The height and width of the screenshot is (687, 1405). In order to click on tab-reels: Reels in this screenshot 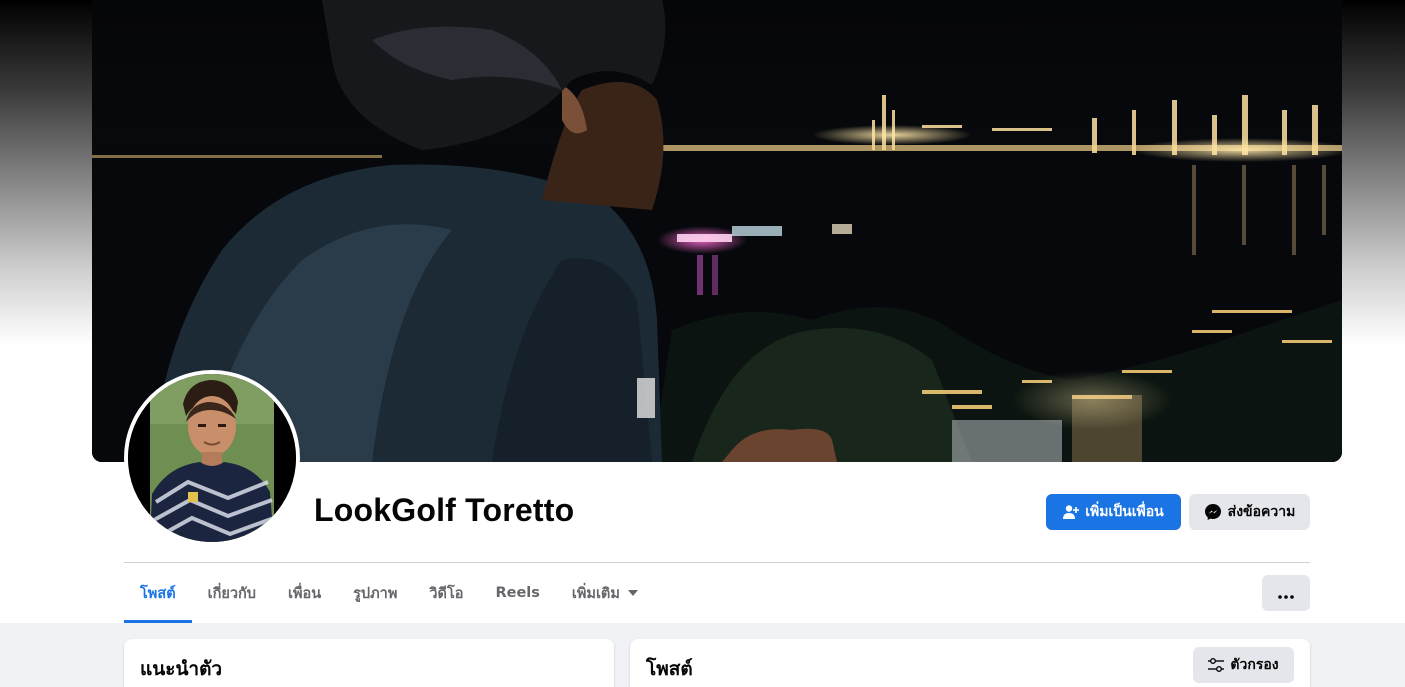, I will do `click(517, 593)`.